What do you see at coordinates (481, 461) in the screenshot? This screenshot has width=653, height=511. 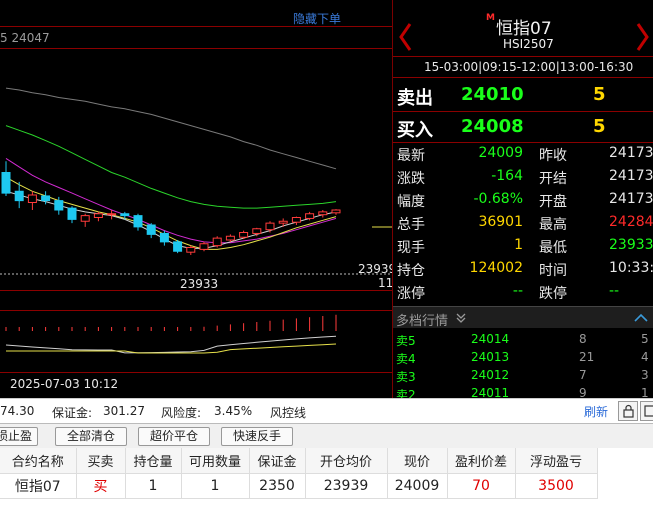 I see `column-header: 盈利价差` at bounding box center [481, 461].